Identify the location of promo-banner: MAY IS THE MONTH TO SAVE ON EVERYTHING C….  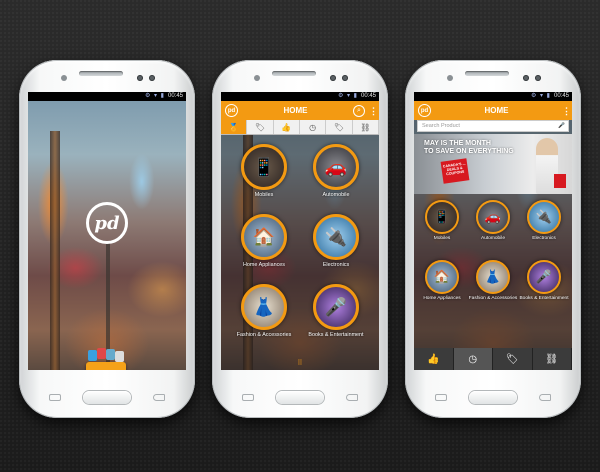
(493, 164).